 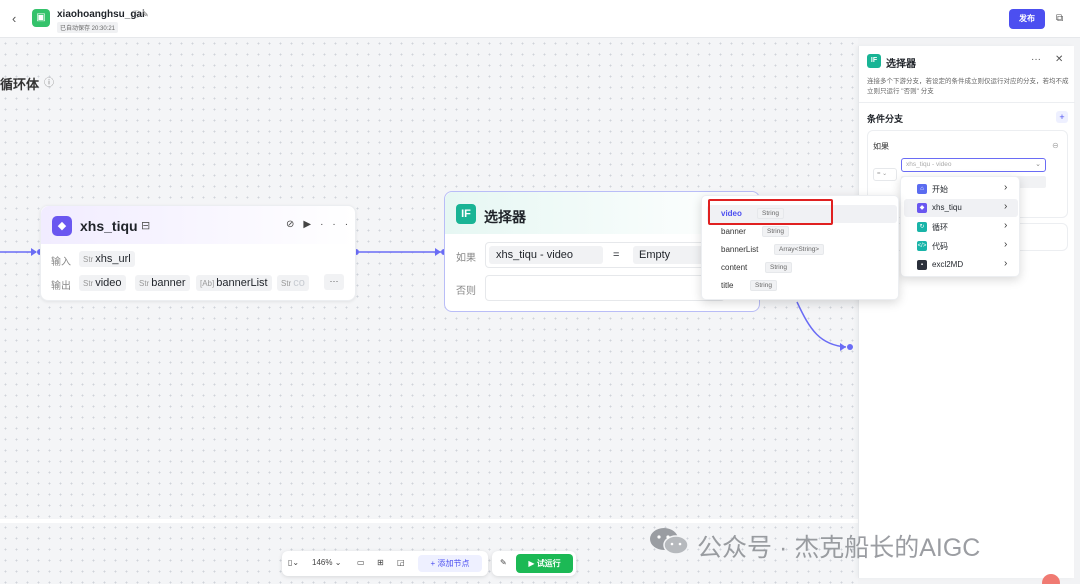 What do you see at coordinates (1059, 18) in the screenshot?
I see `copy-icon: ⧉` at bounding box center [1059, 18].